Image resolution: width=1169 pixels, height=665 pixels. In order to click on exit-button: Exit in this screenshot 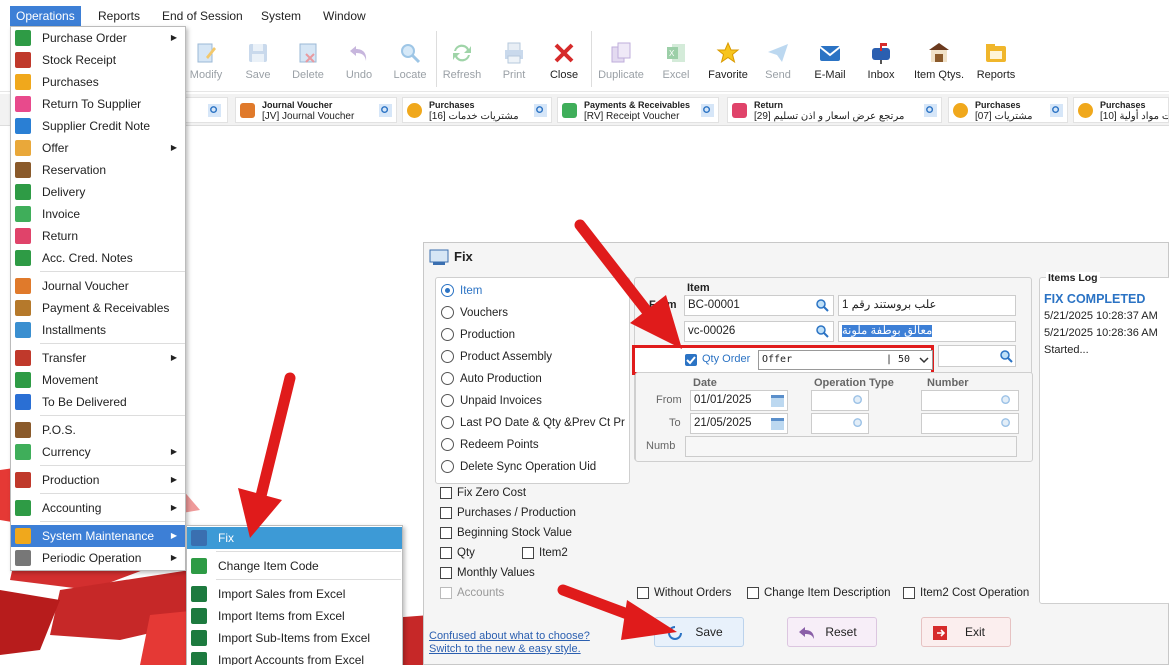, I will do `click(966, 632)`.